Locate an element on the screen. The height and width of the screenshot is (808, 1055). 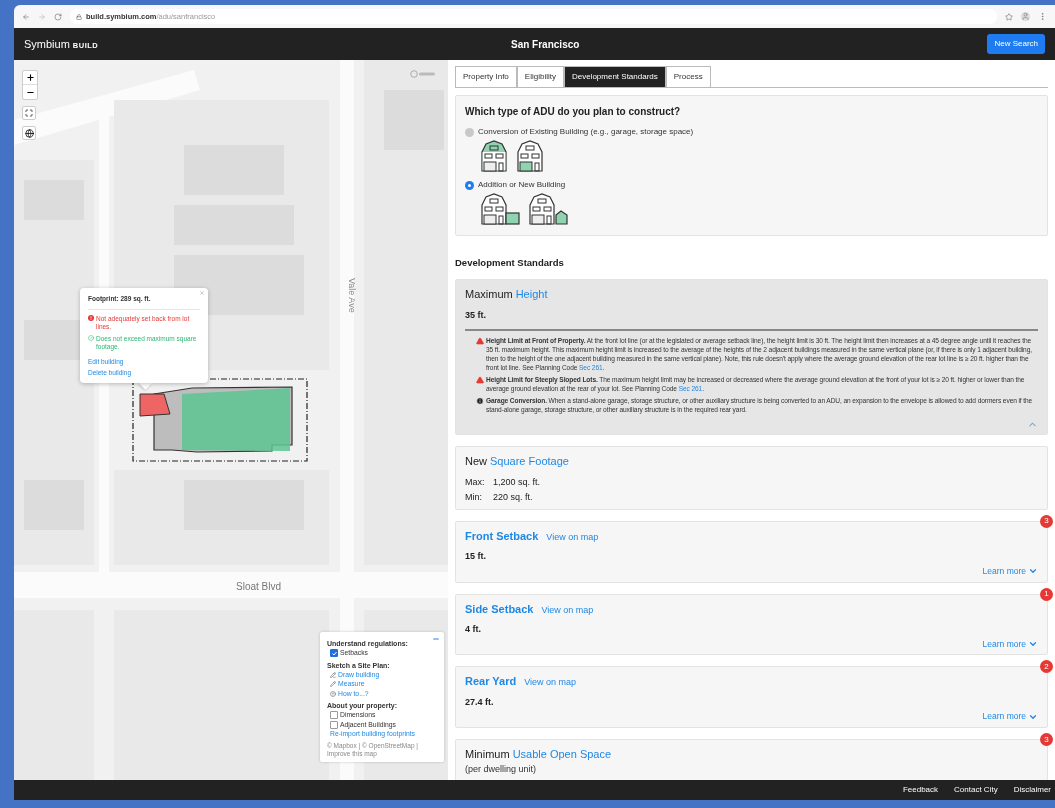
range-label: Min: is located at coordinates (474, 498).